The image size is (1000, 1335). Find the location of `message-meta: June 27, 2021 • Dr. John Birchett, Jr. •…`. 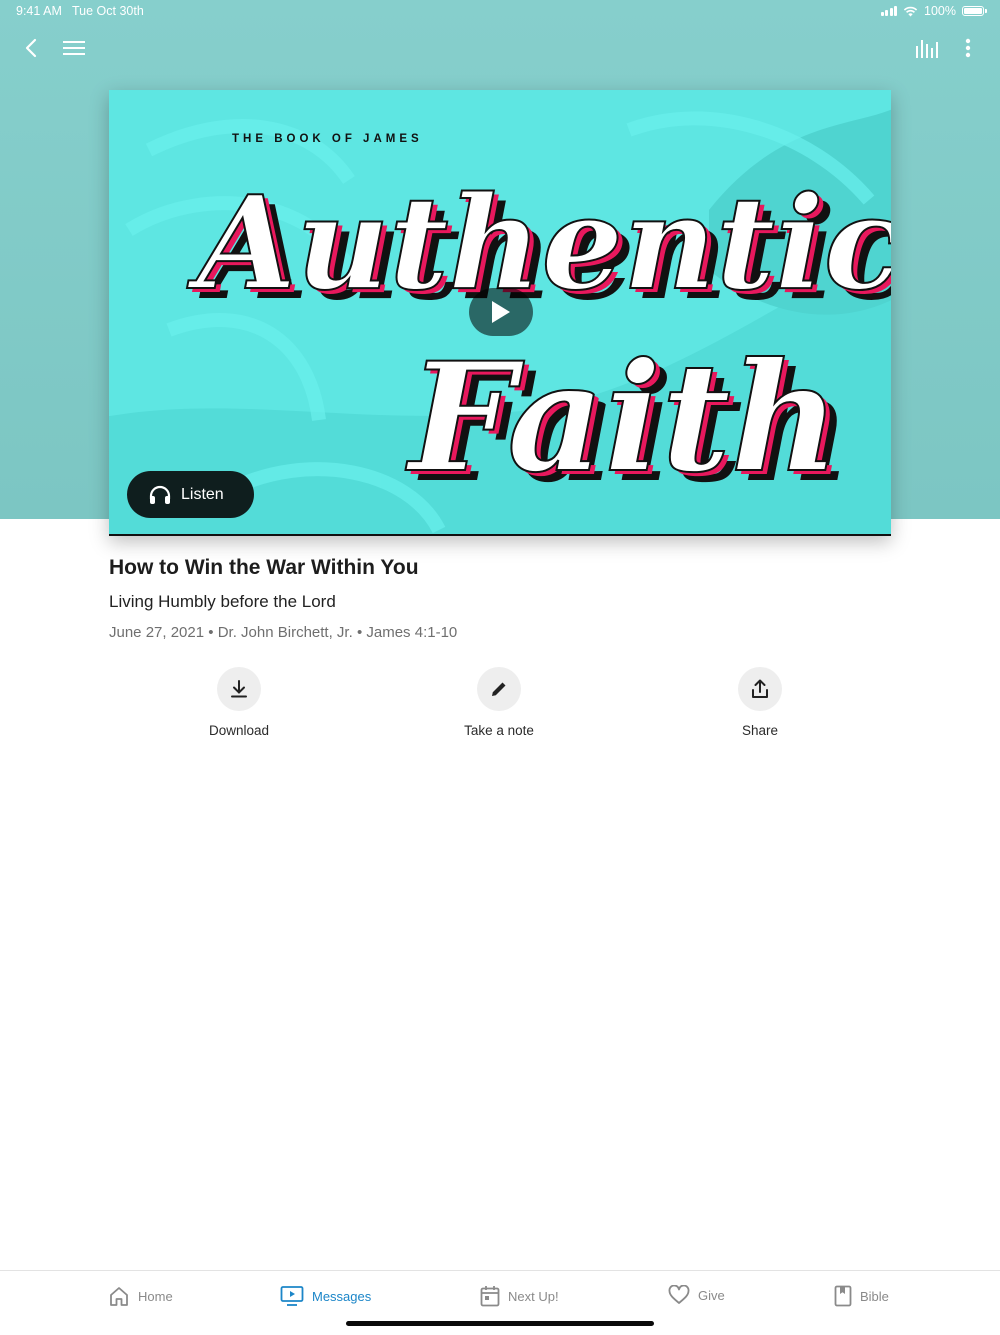

message-meta: June 27, 2021 • Dr. John Birchett, Jr. •… is located at coordinates (283, 632).